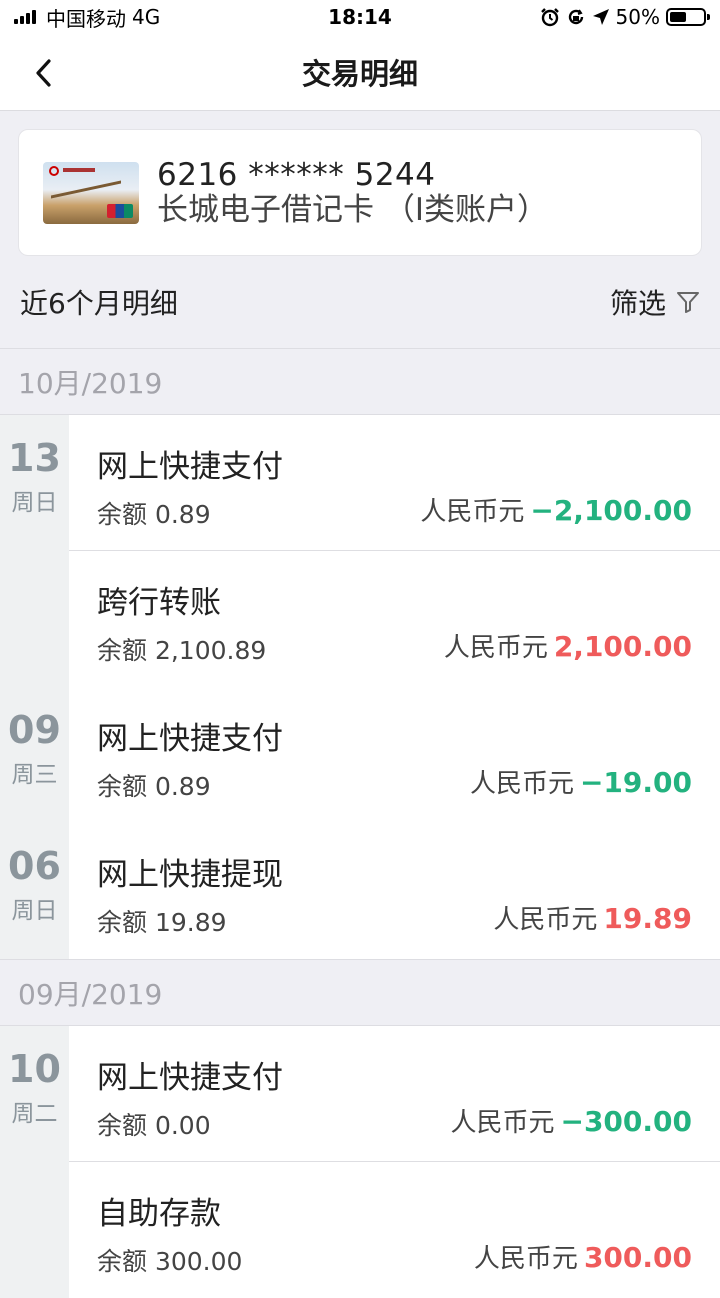 The image size is (720, 1298). I want to click on transaction-row: 06 周日 网上快捷提现余额 19.89 人民币元 19.89, so click(364, 891).